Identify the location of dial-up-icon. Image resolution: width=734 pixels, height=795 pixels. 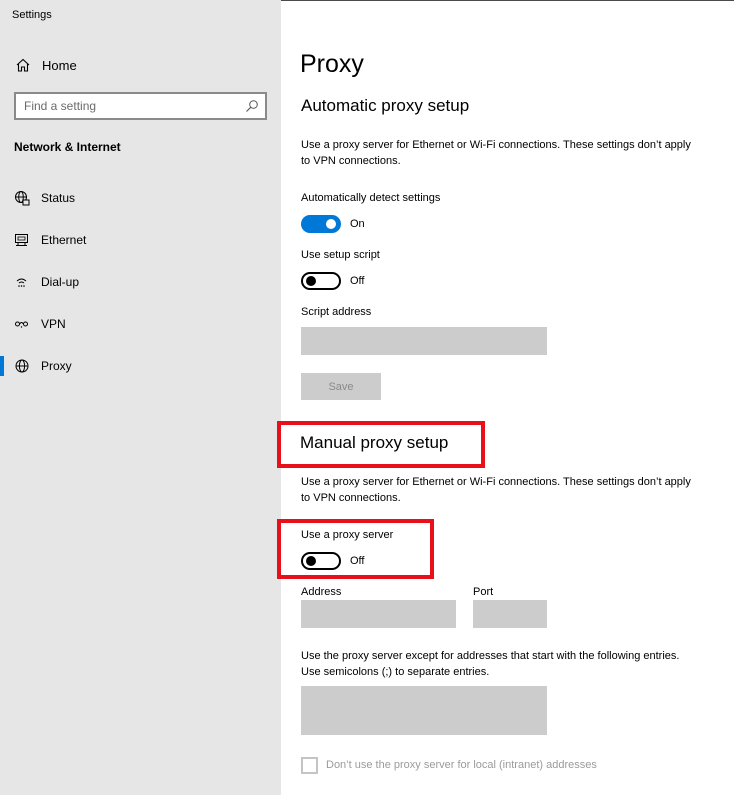
(22, 282).